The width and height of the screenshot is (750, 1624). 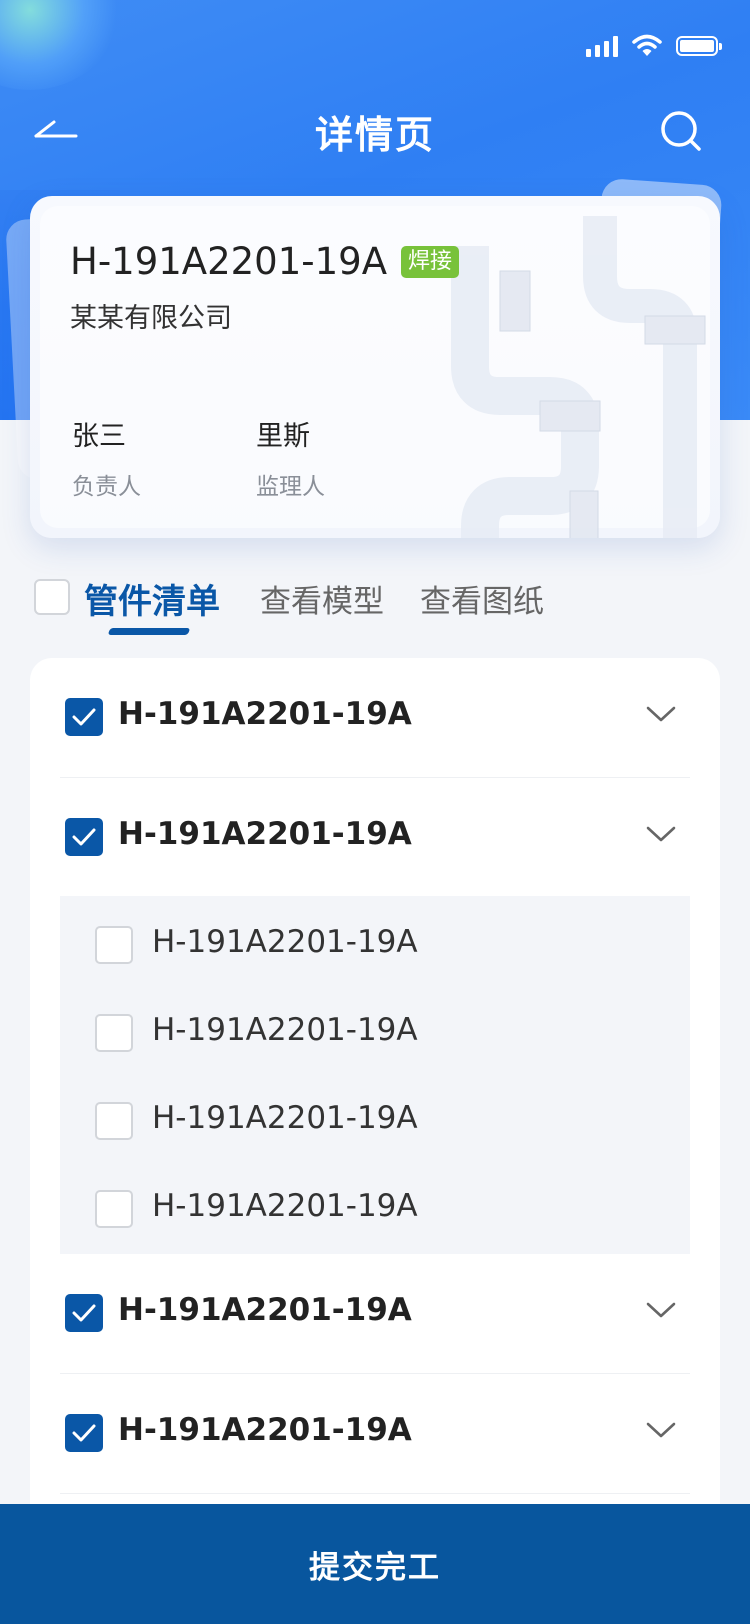 I want to click on person-responsible: 张三 负责人, so click(x=106, y=457).